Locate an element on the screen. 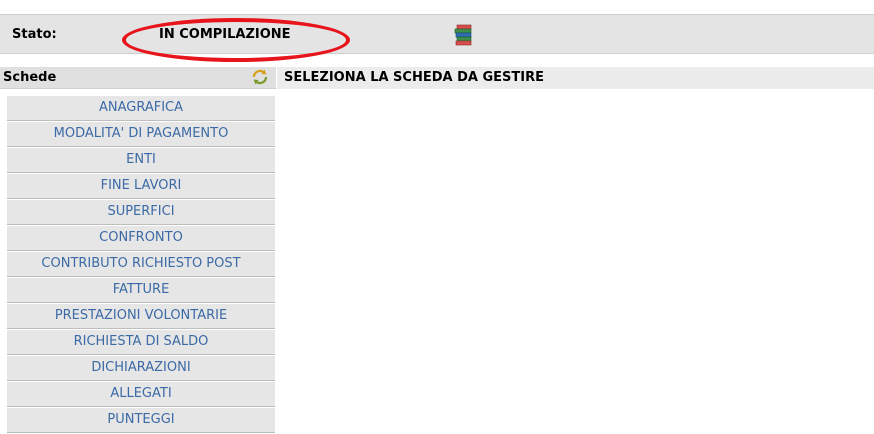  sidebar-item-contributo-richiesto-post: CONTRIBUTO RICHIESTO POST is located at coordinates (141, 264).